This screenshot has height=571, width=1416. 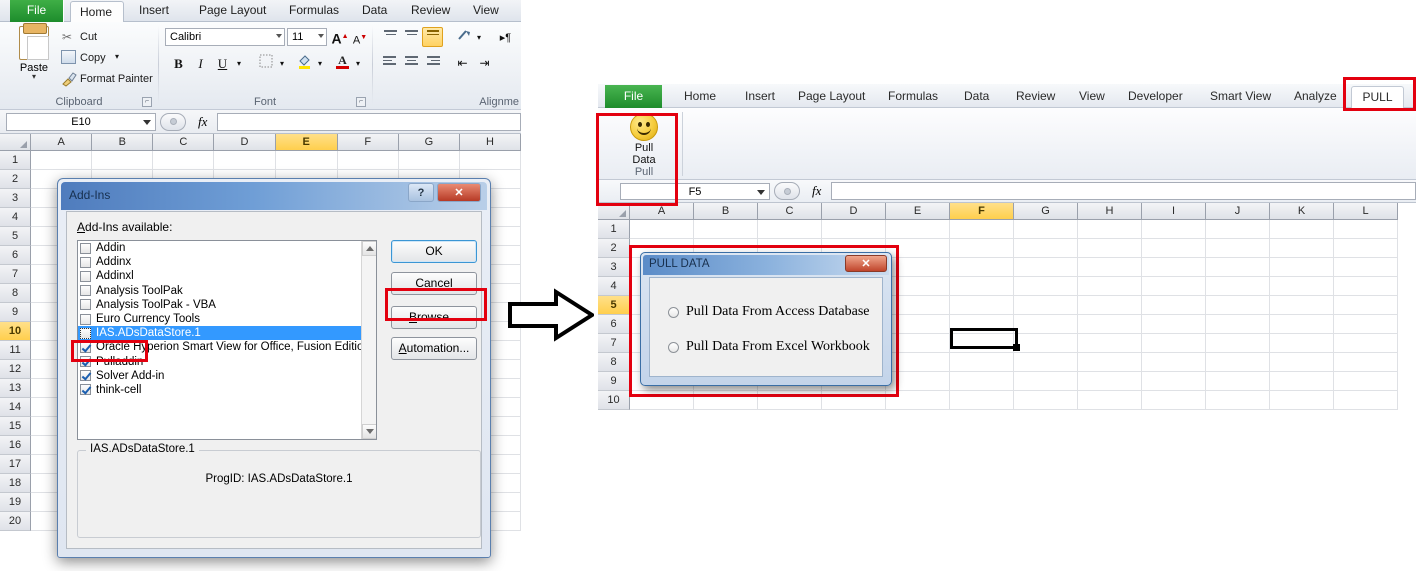 I want to click on format-painter-label: Format Painter, so click(x=116, y=79).